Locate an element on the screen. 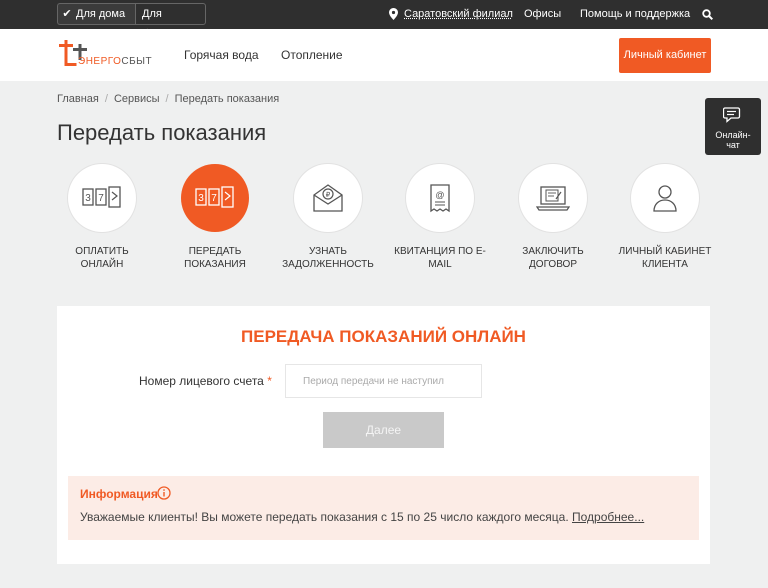 This screenshot has height=588, width=768. help-link: Помощь и поддержка is located at coordinates (635, 14).